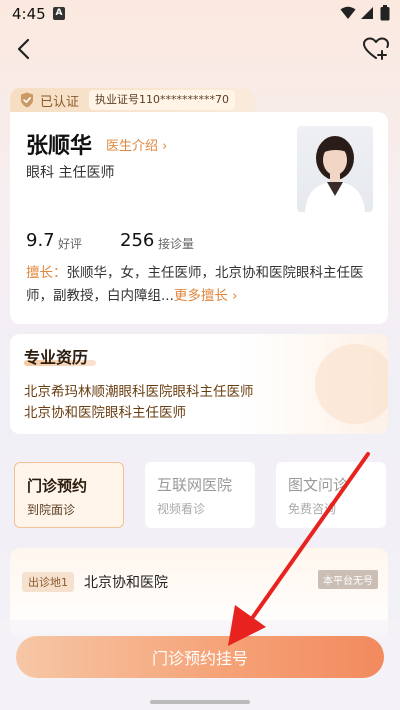 The image size is (400, 710). What do you see at coordinates (137, 240) in the screenshot?
I see `consult-count: 256` at bounding box center [137, 240].